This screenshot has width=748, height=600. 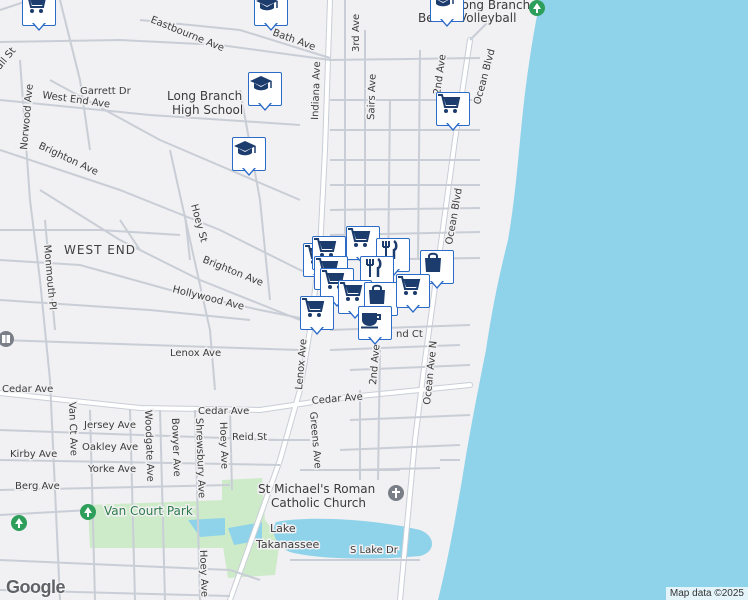 What do you see at coordinates (287, 544) in the screenshot?
I see `label-takanassee: Takanassee` at bounding box center [287, 544].